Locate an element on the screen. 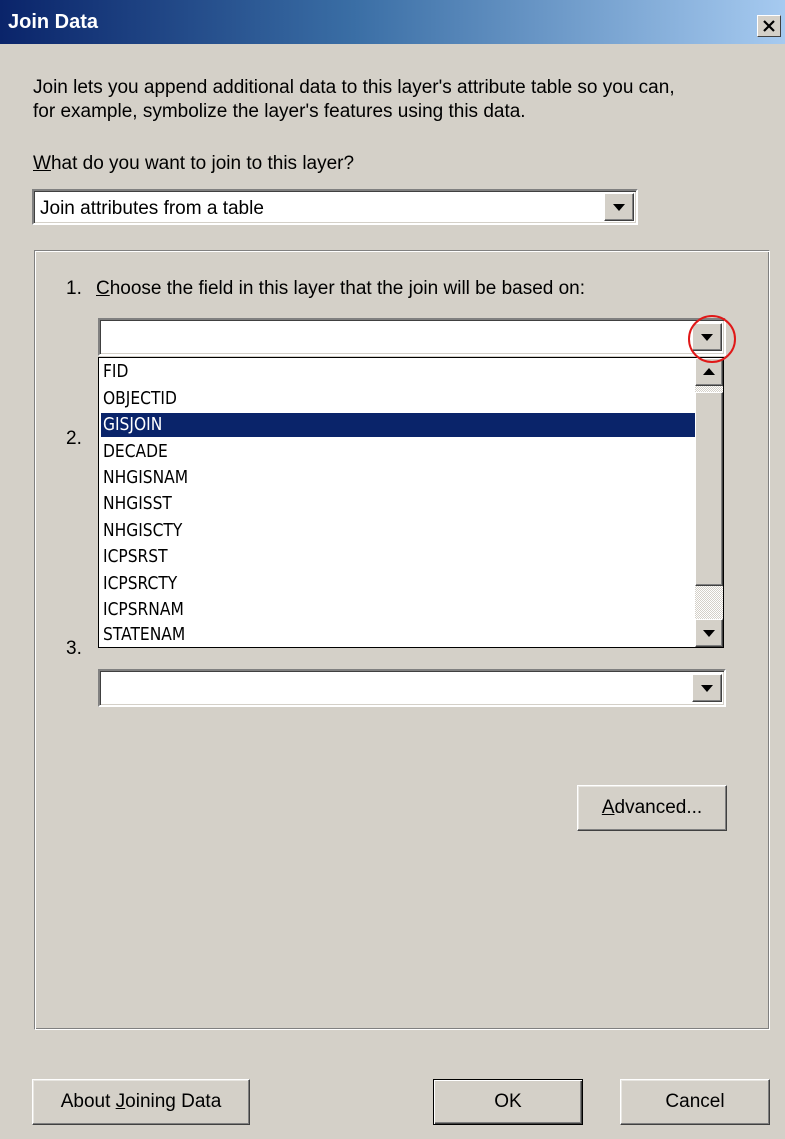 This screenshot has width=785, height=1139. join-type-value: Join attributes from a table is located at coordinates (152, 208).